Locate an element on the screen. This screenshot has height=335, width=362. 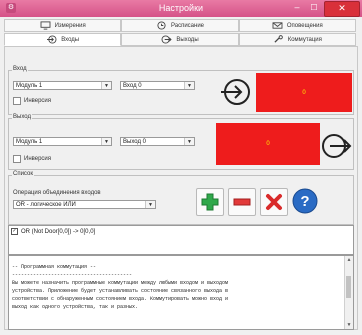
input-inversion-checkbox: Инверсия is located at coordinates (32, 101).